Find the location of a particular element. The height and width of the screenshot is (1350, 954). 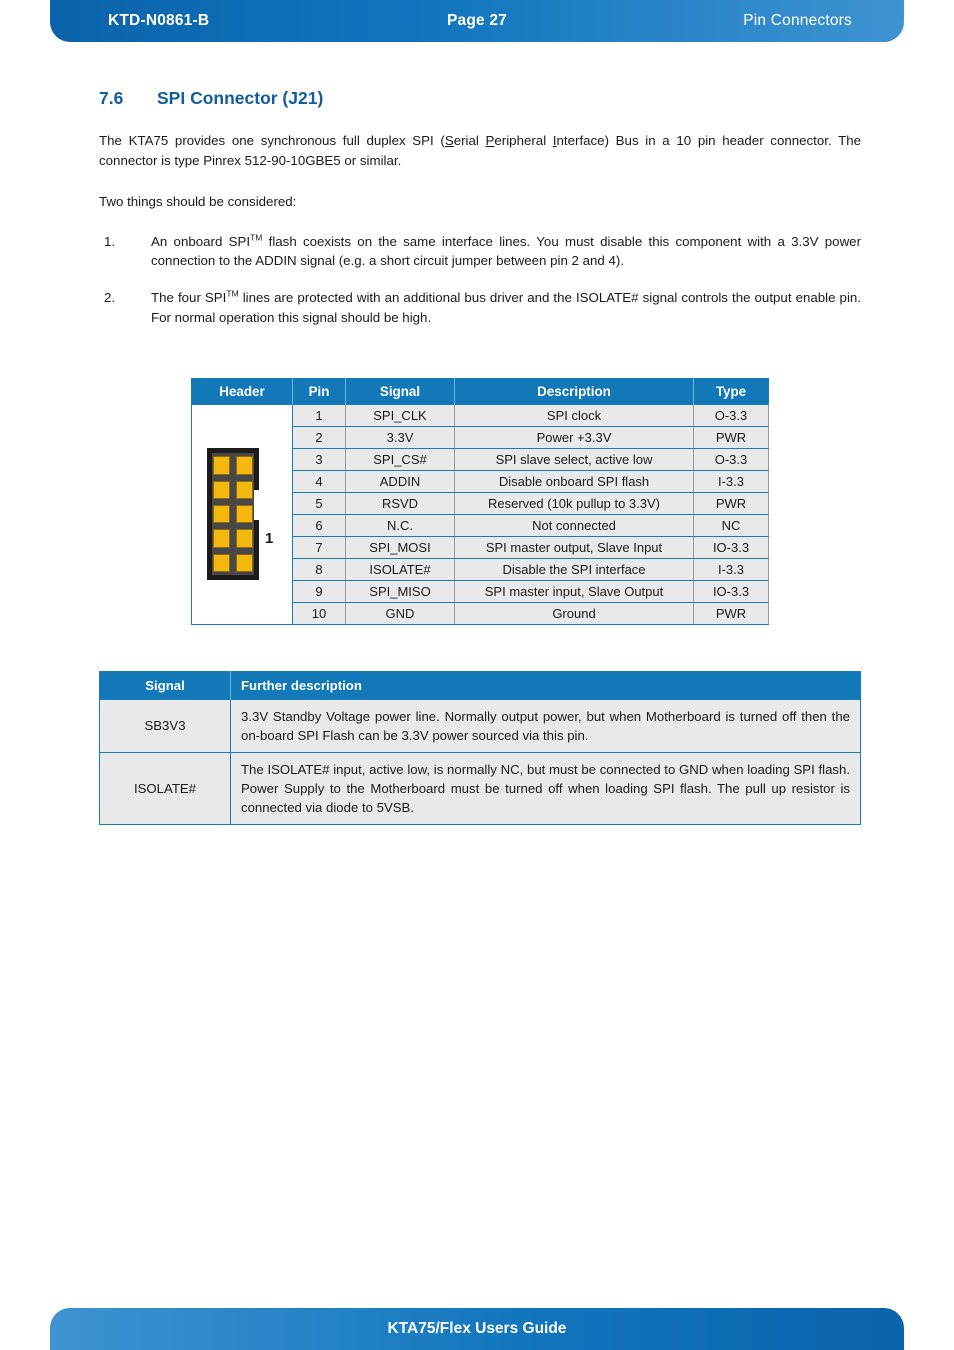

cell-signal: SPI_CS# is located at coordinates (400, 459).